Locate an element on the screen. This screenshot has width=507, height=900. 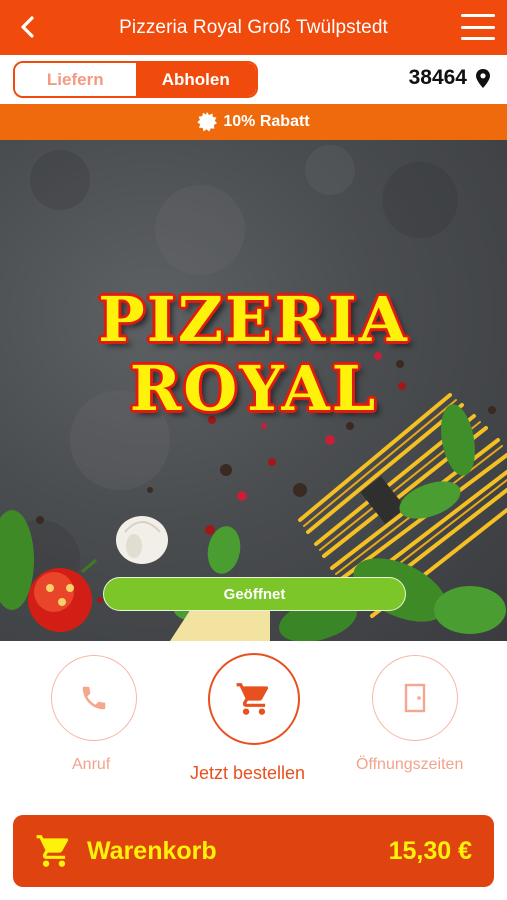
order-now-label: Jetzt bestellen is located at coordinates (248, 773).